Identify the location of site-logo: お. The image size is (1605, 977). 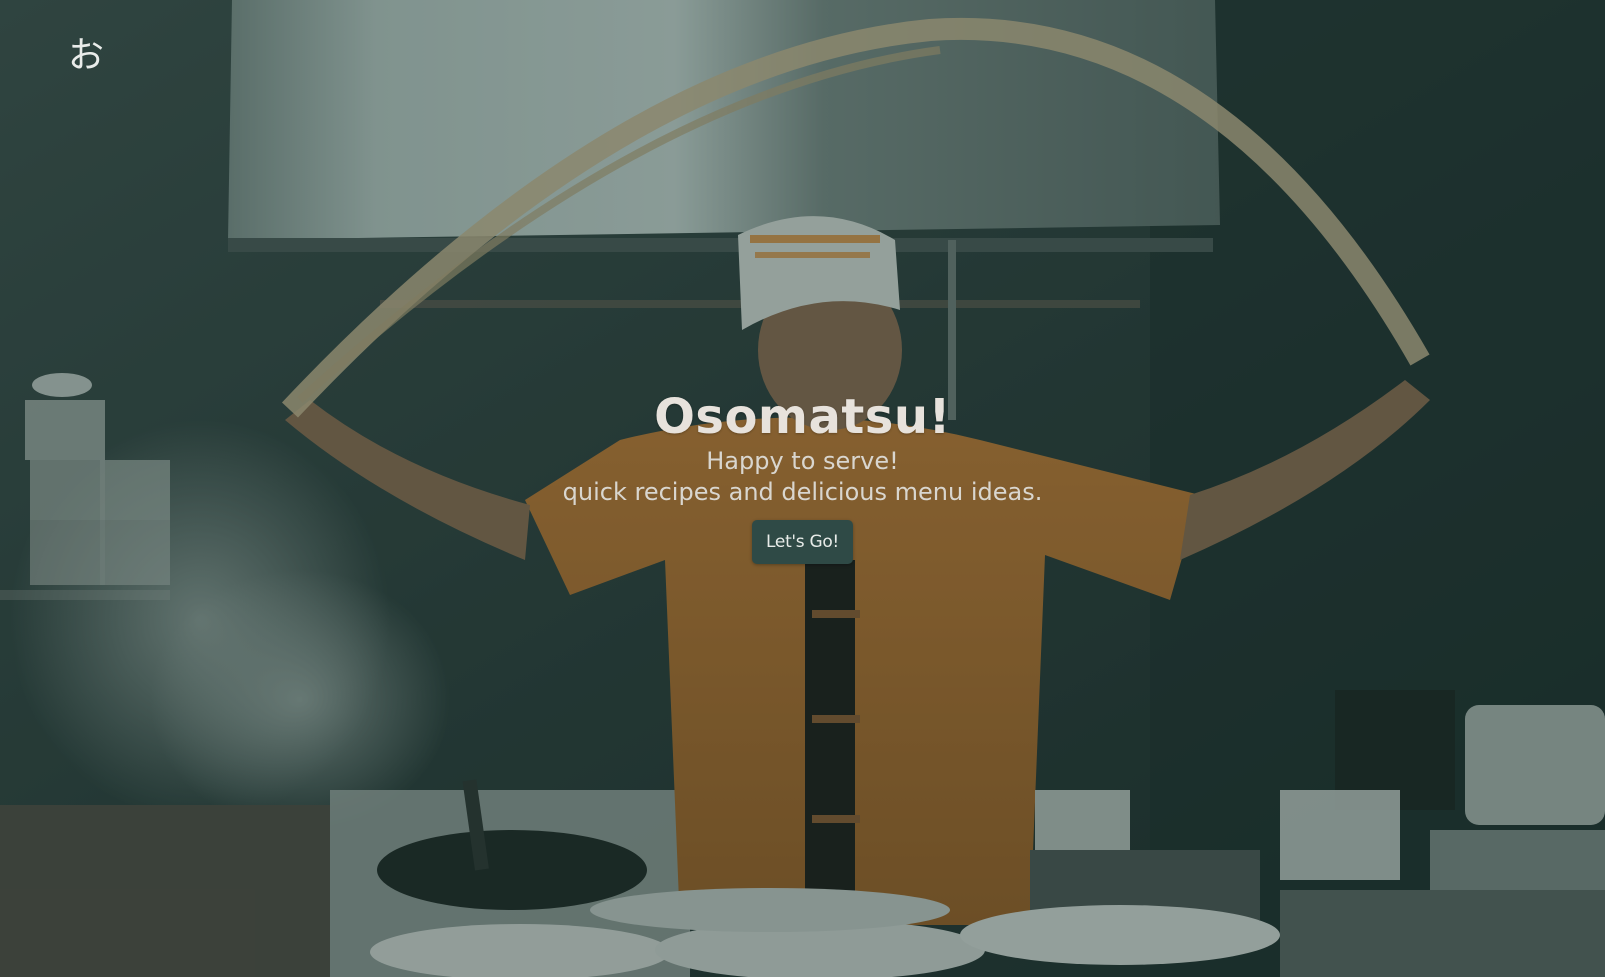
(86, 56).